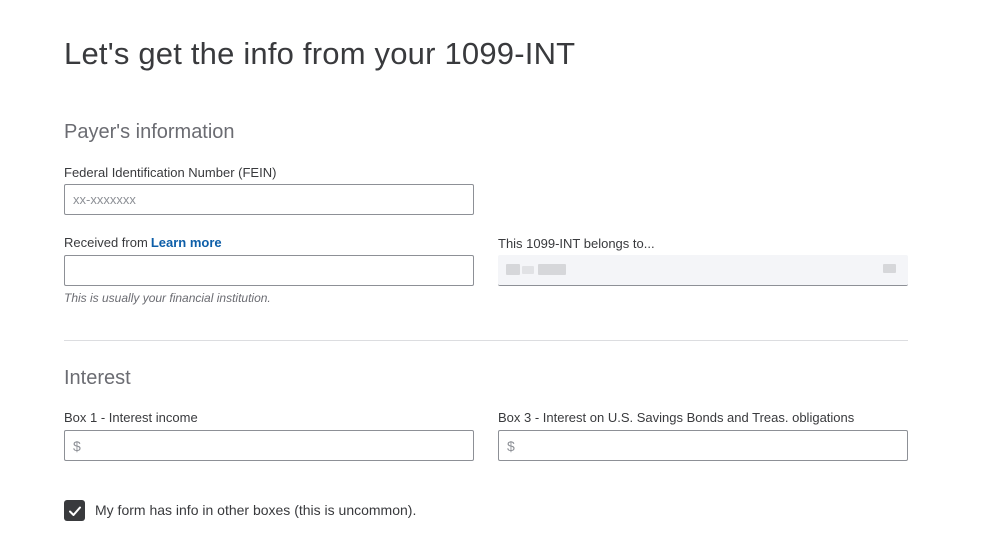 This screenshot has height=551, width=999. Describe the element at coordinates (486, 340) in the screenshot. I see `section-divider` at that location.